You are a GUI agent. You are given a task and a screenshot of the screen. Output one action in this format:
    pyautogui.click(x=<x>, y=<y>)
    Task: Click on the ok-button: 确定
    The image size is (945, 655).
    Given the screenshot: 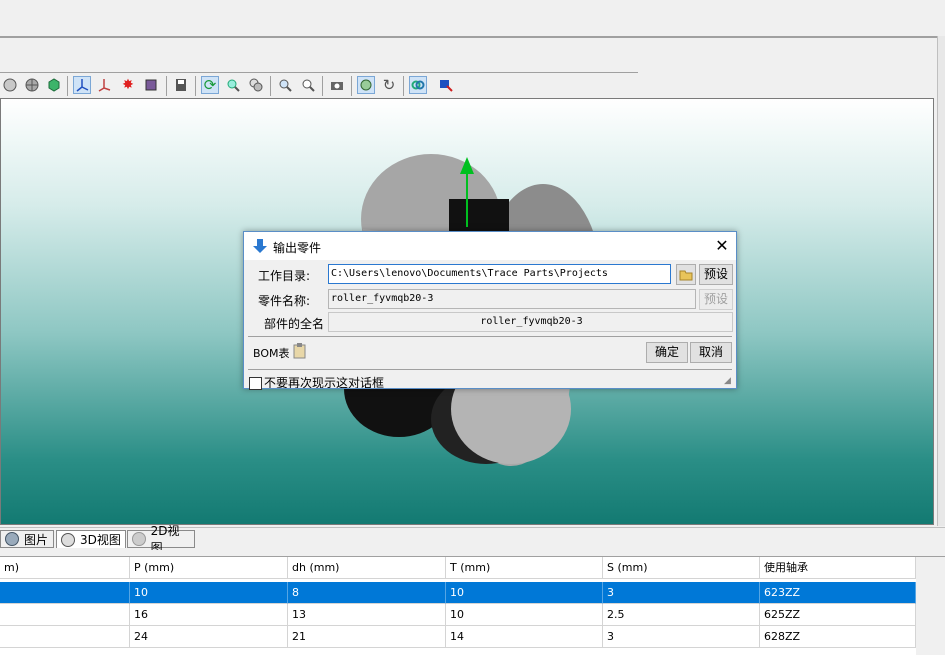 What is the action you would take?
    pyautogui.click(x=667, y=352)
    